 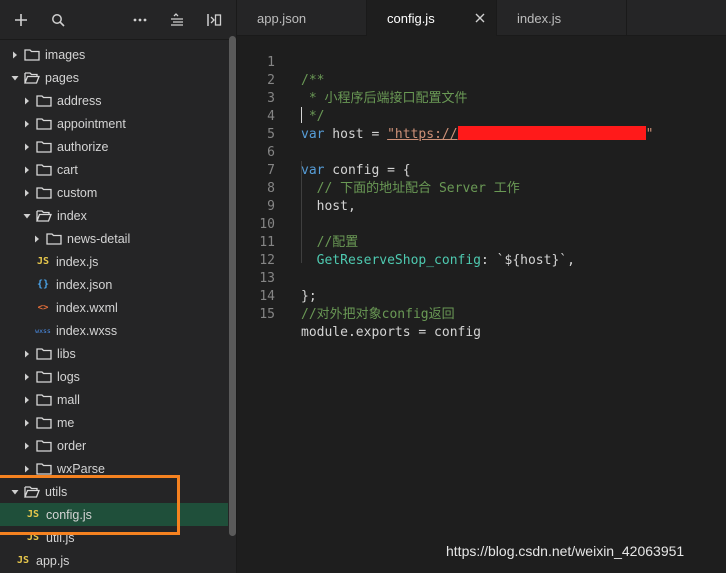 I want to click on tree-folder: images, so click(x=114, y=54).